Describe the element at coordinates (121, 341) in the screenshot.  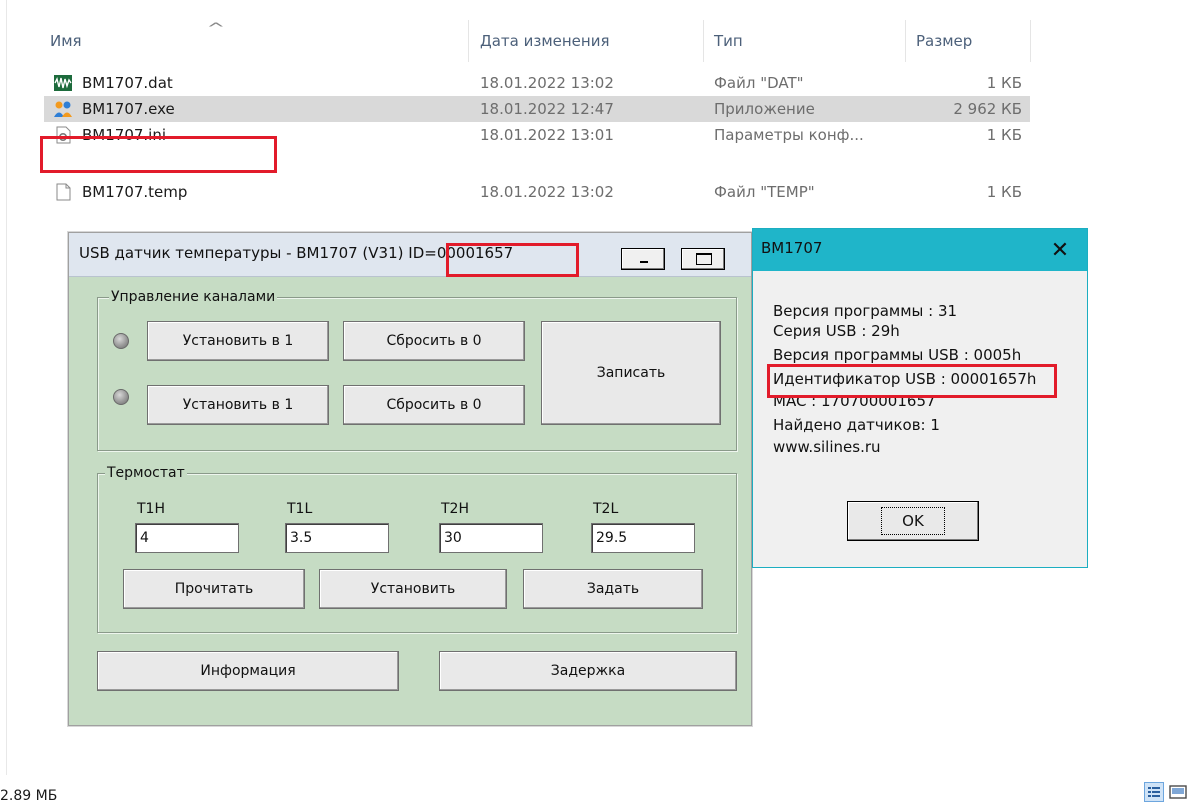
I see `channel-1-indicator` at that location.